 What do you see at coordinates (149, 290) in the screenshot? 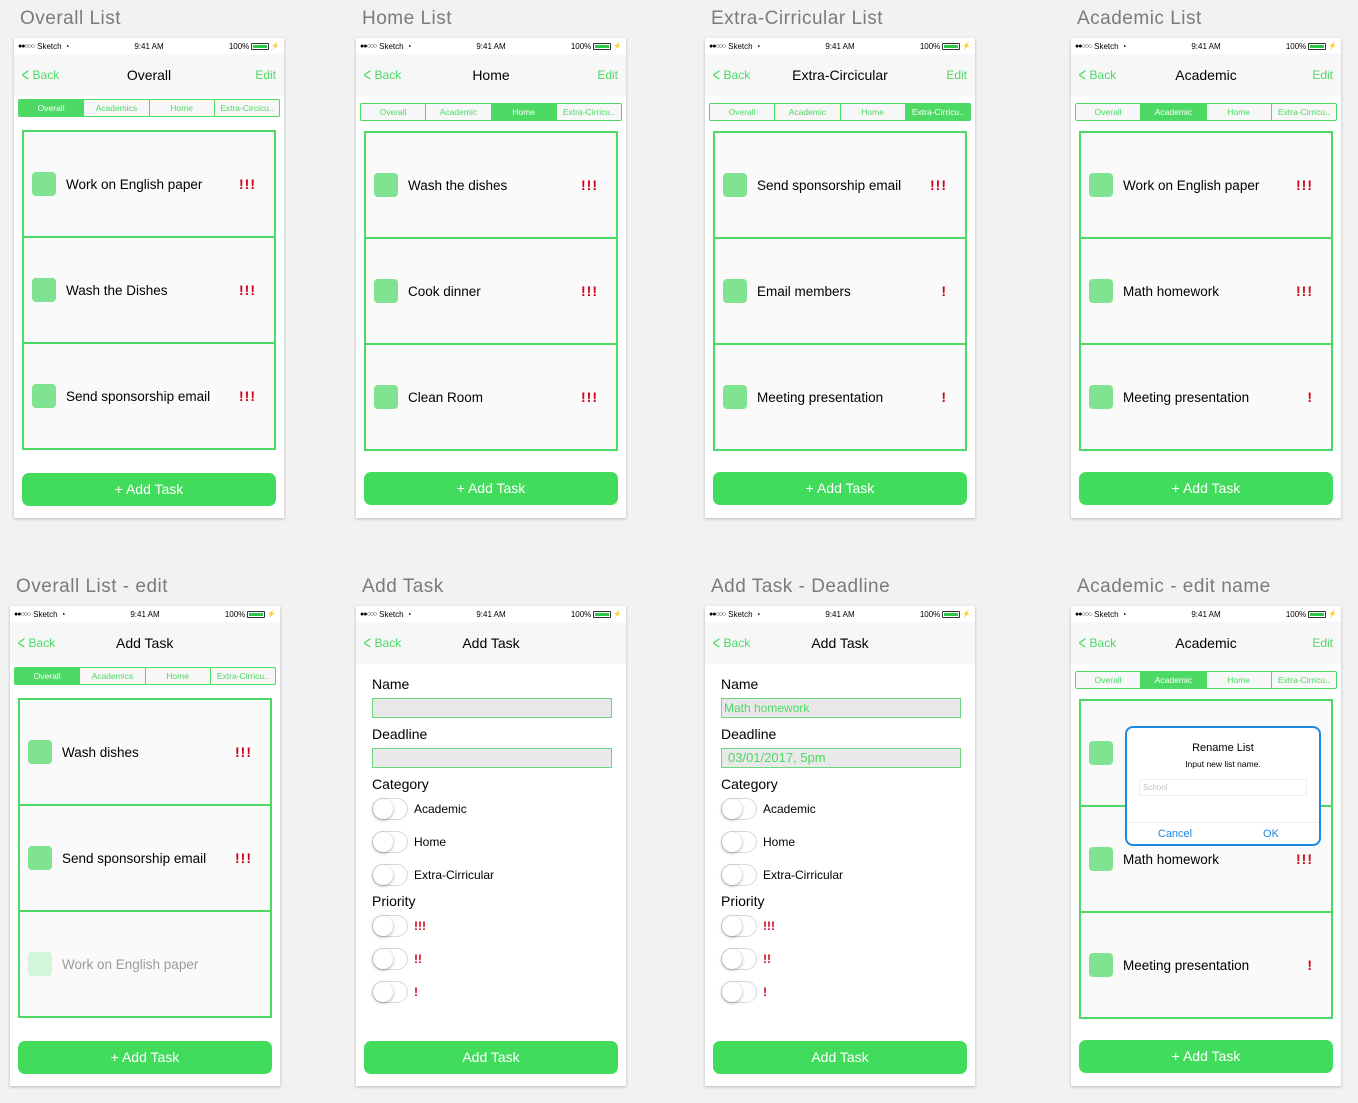
I see `task-row: Wash the Dishes!!!` at bounding box center [149, 290].